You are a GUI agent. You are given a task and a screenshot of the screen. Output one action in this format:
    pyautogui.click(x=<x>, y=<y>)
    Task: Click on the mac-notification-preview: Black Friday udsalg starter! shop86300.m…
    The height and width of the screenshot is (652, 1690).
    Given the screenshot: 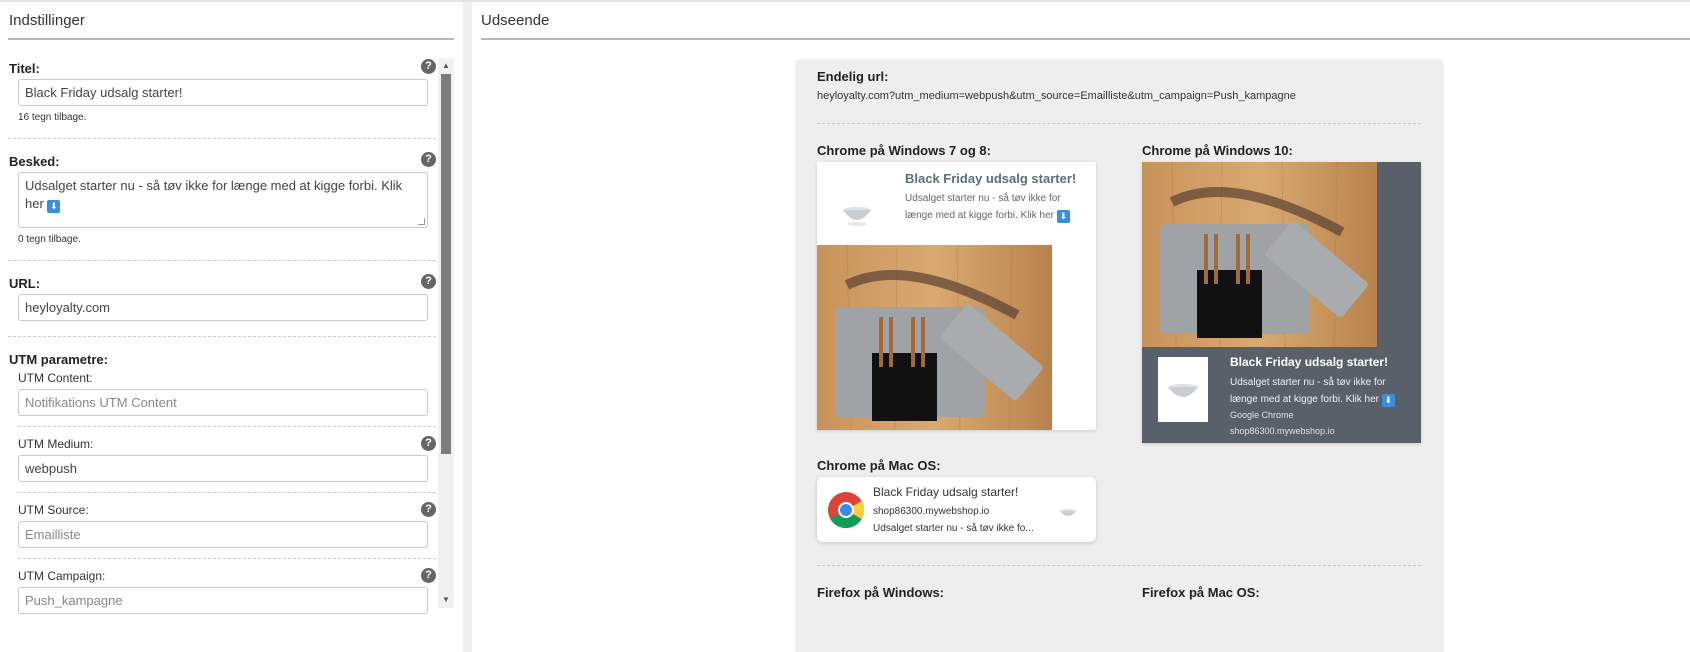 What is the action you would take?
    pyautogui.click(x=956, y=509)
    